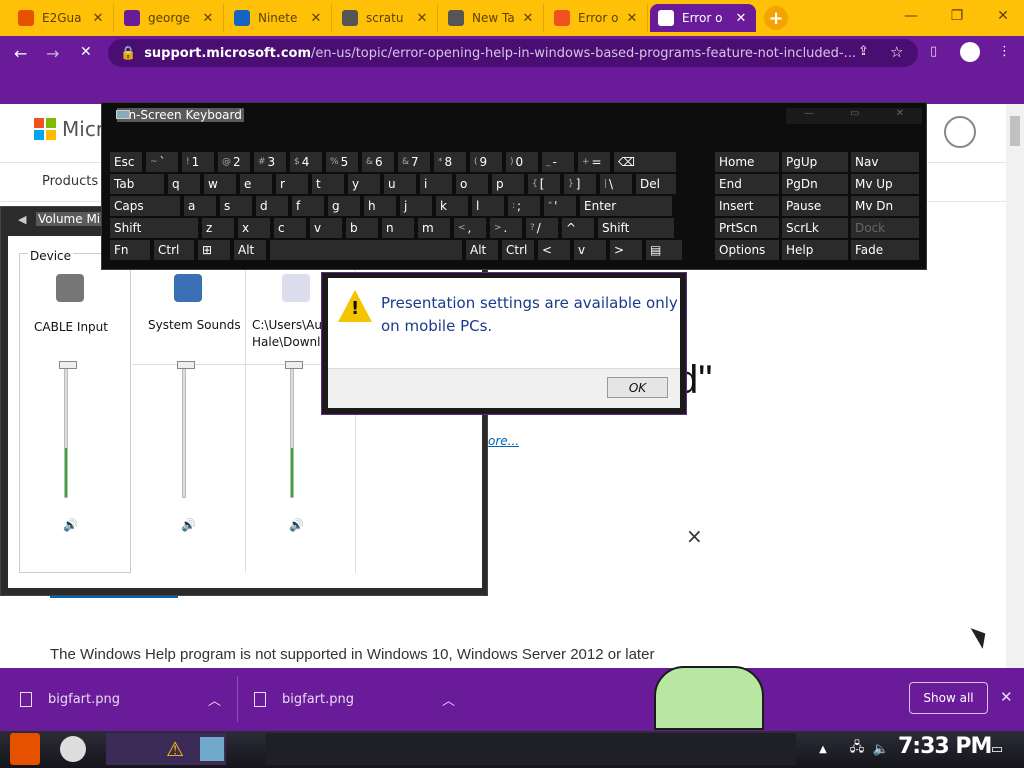 This screenshot has height=768, width=1024. I want to click on osk-key: | \, so click(616, 184).